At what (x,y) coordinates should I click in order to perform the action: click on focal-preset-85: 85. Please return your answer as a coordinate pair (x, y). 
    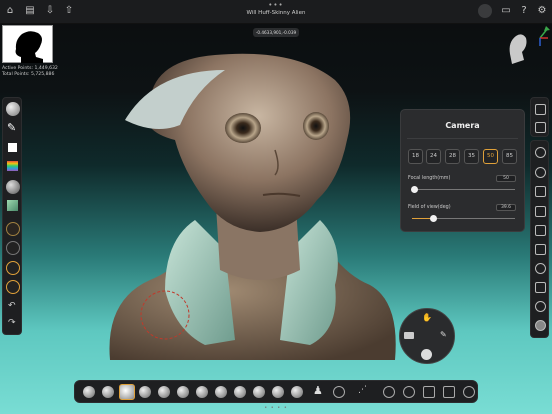
    Looking at the image, I should click on (509, 156).